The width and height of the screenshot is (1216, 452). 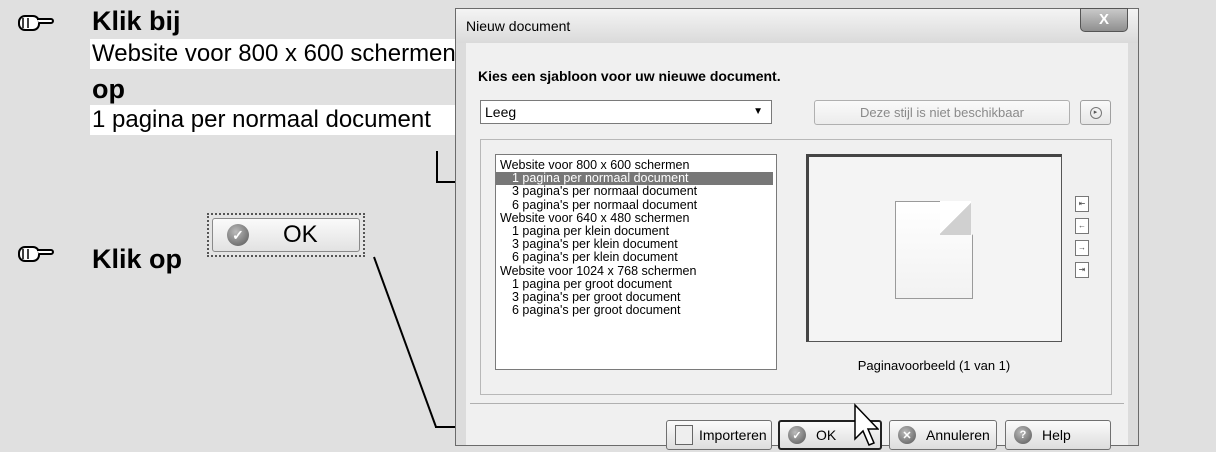 What do you see at coordinates (733, 435) in the screenshot?
I see `import-button-label: Importeren` at bounding box center [733, 435].